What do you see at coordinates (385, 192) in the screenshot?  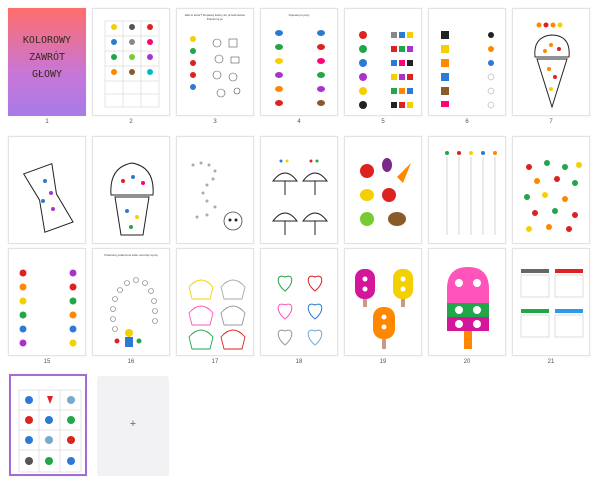 I see `vegetables-illustration` at bounding box center [385, 192].